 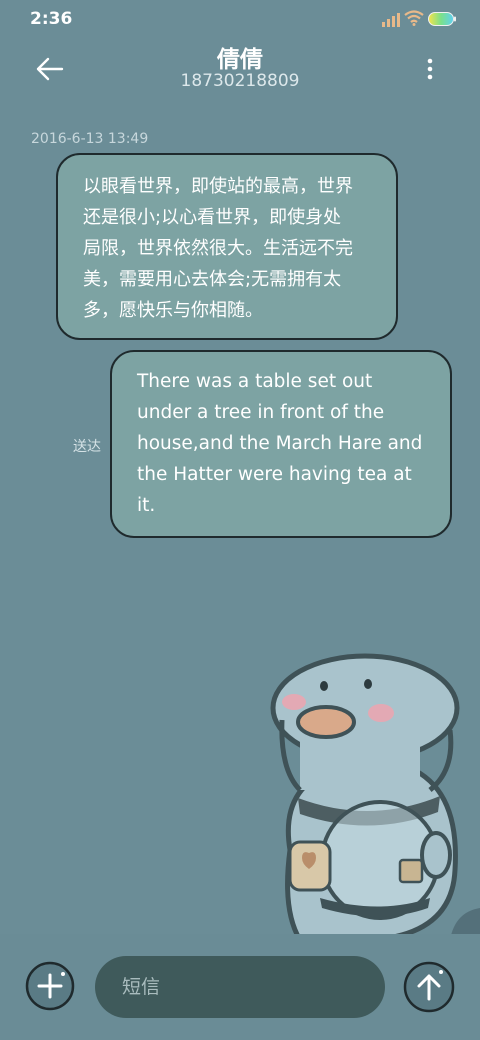 What do you see at coordinates (442, 19) in the screenshot?
I see `battery-icon` at bounding box center [442, 19].